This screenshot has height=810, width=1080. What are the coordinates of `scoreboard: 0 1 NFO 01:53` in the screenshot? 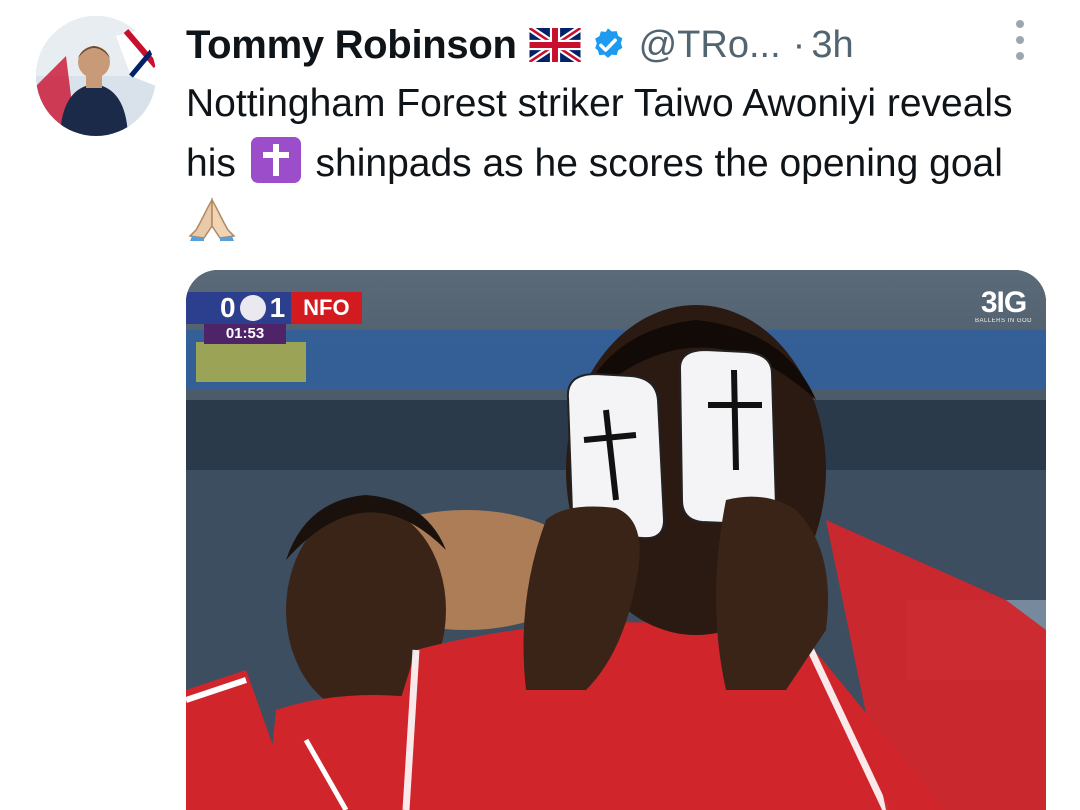 It's located at (274, 318).